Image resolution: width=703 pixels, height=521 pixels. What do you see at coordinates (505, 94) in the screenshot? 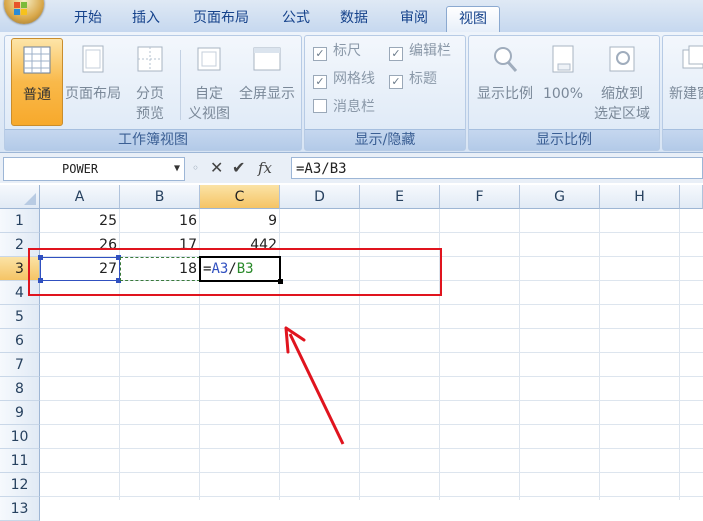
I see `zoom-label: 显示比例` at bounding box center [505, 94].